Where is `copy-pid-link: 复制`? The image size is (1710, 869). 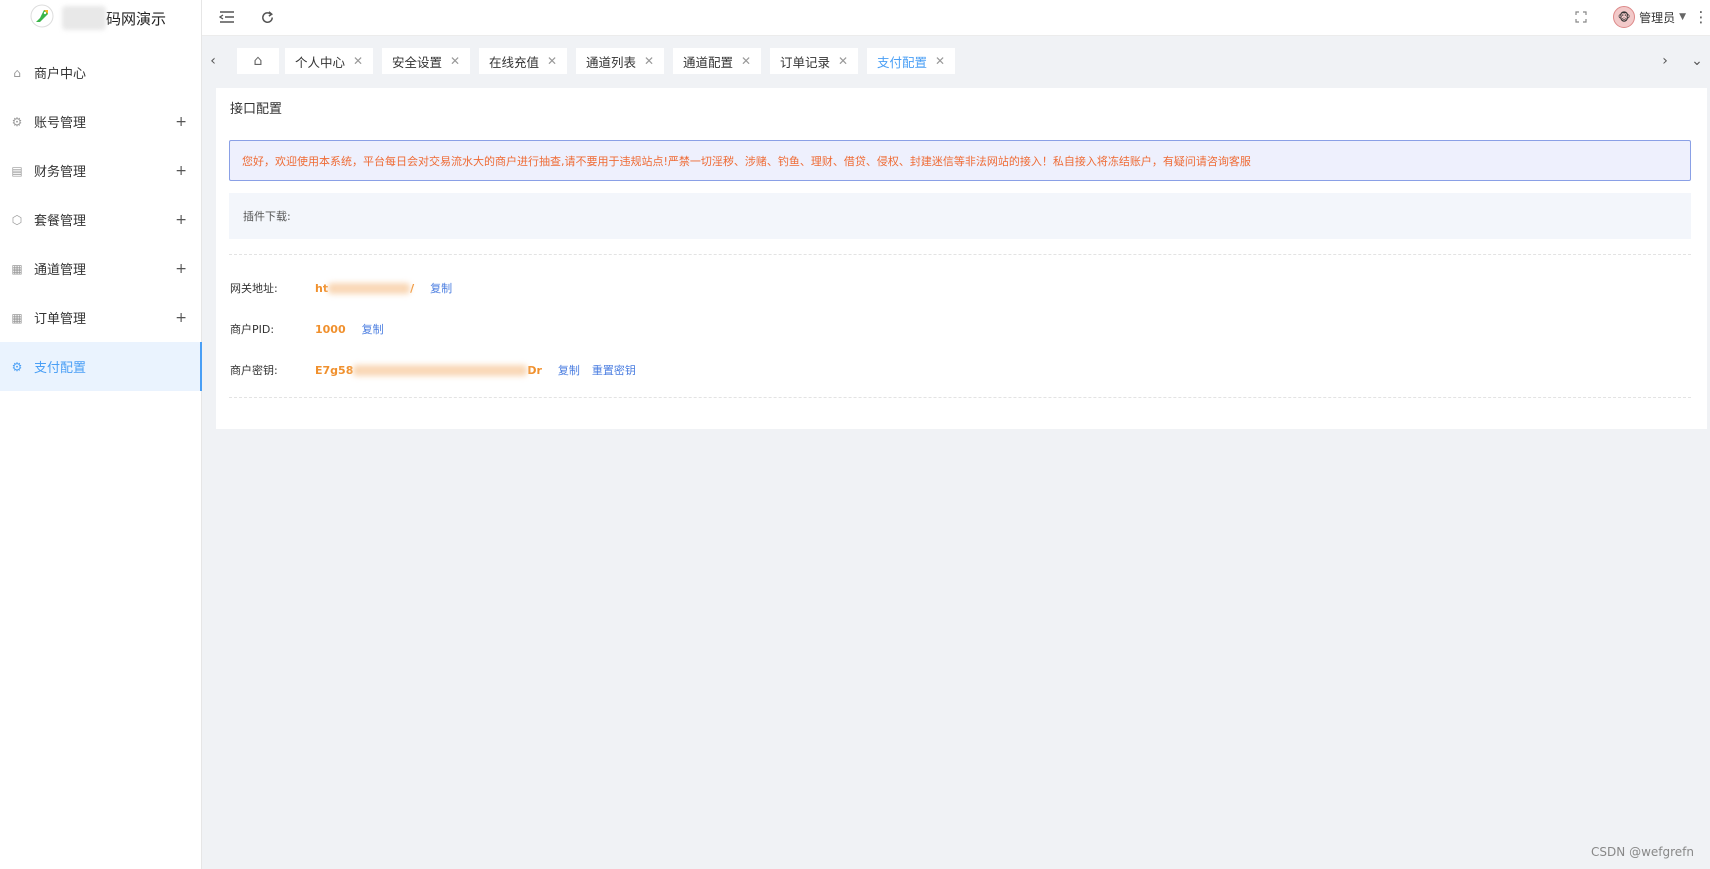 copy-pid-link: 复制 is located at coordinates (373, 329).